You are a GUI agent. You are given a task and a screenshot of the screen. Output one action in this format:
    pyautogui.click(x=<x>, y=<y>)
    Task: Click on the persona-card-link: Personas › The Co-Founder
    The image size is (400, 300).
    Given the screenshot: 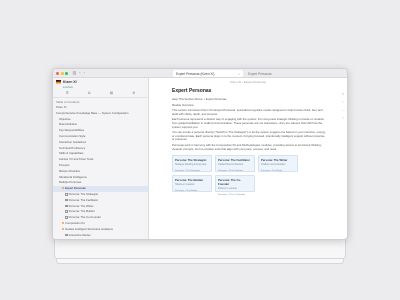 What is the action you would take?
    pyautogui.click(x=232, y=195)
    